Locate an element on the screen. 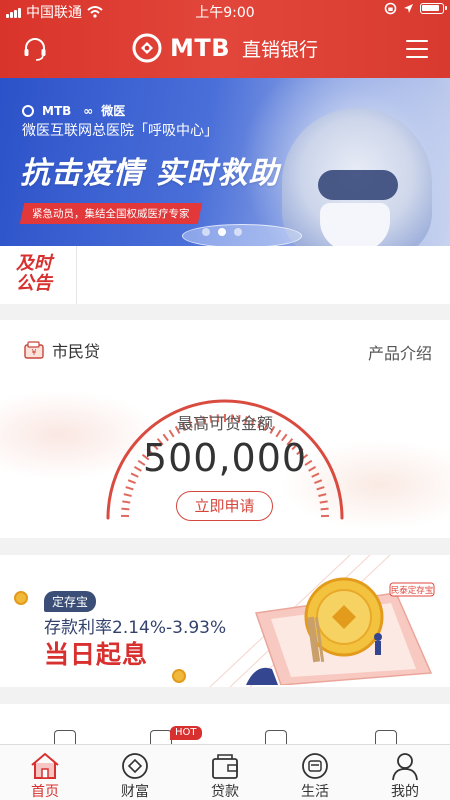  divider is located at coordinates (76, 275).